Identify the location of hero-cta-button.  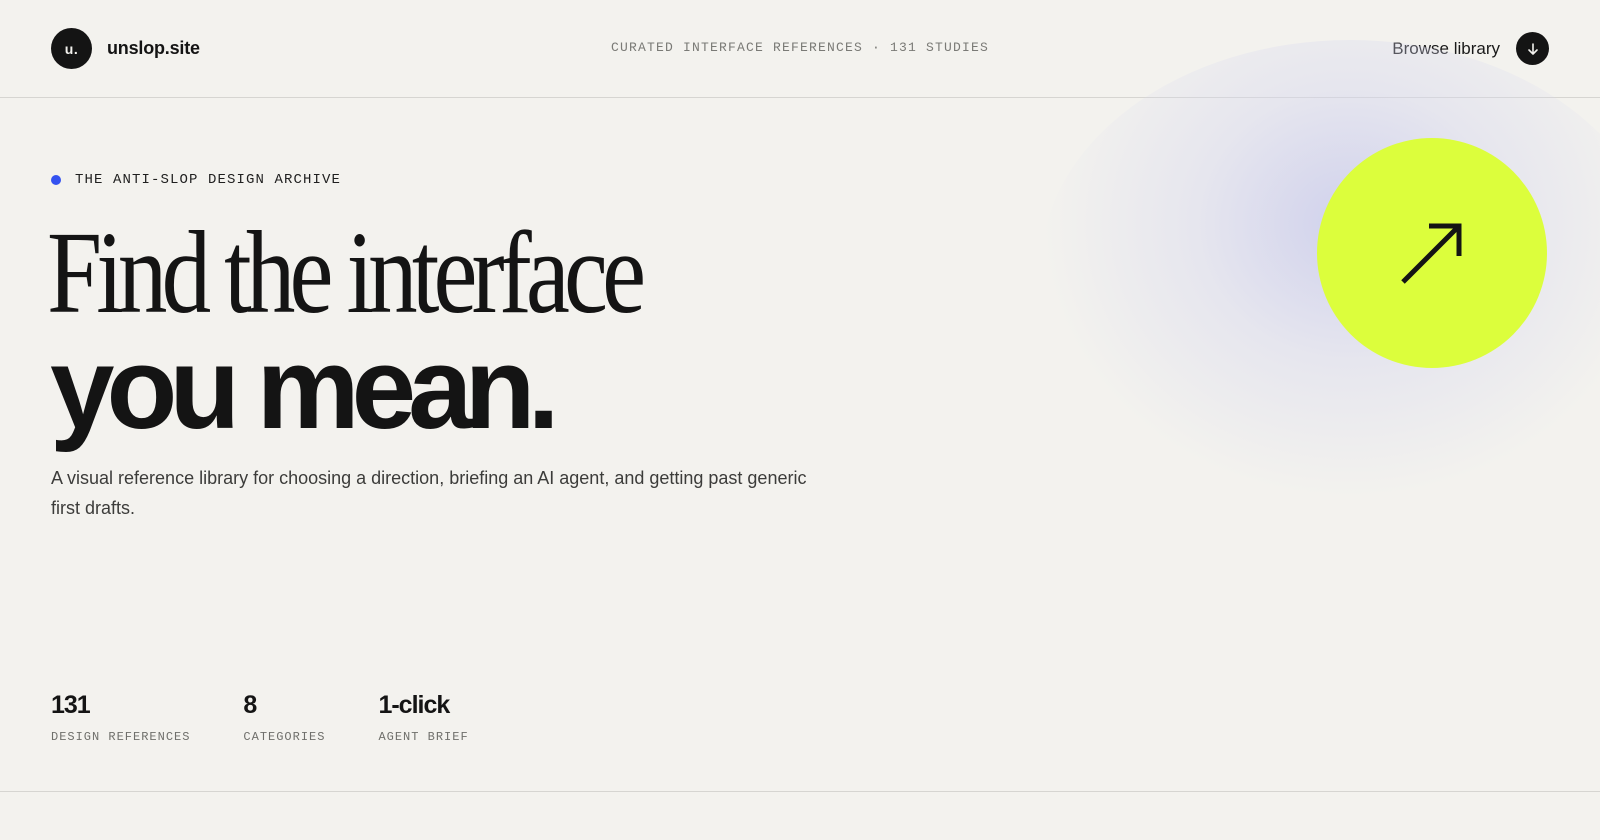
(1432, 253).